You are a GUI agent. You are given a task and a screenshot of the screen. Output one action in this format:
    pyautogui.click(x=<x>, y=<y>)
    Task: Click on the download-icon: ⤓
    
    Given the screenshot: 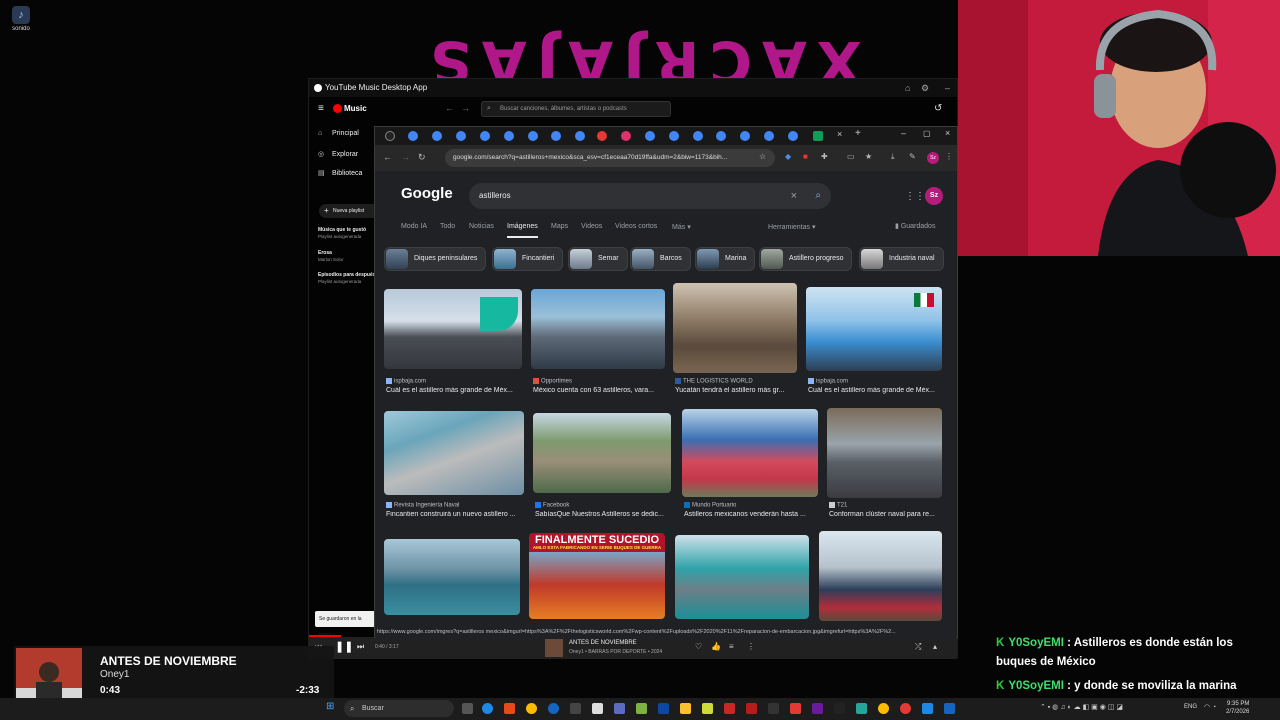 What is the action you would take?
    pyautogui.click(x=893, y=157)
    